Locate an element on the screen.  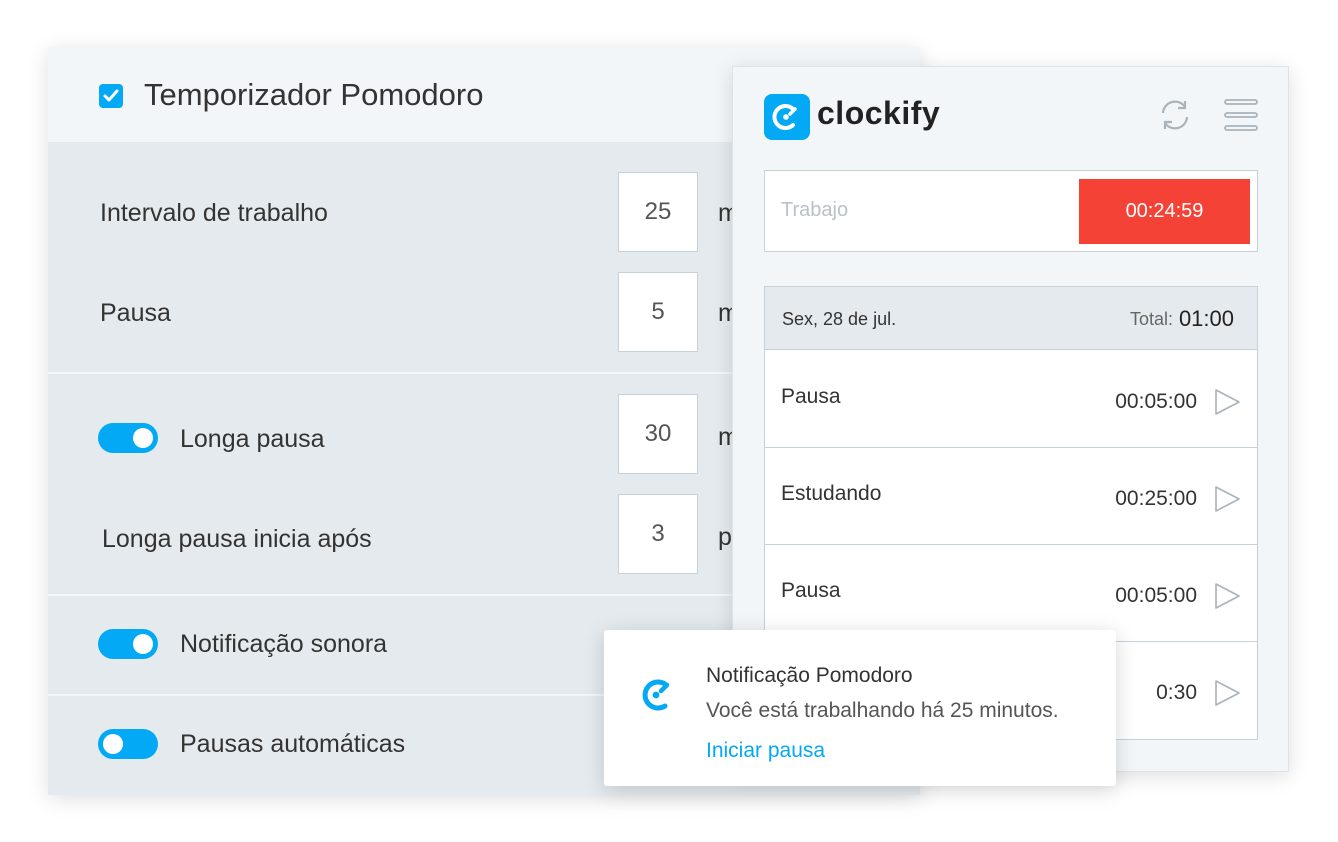
timer-description-input: Trabajo is located at coordinates (814, 210).